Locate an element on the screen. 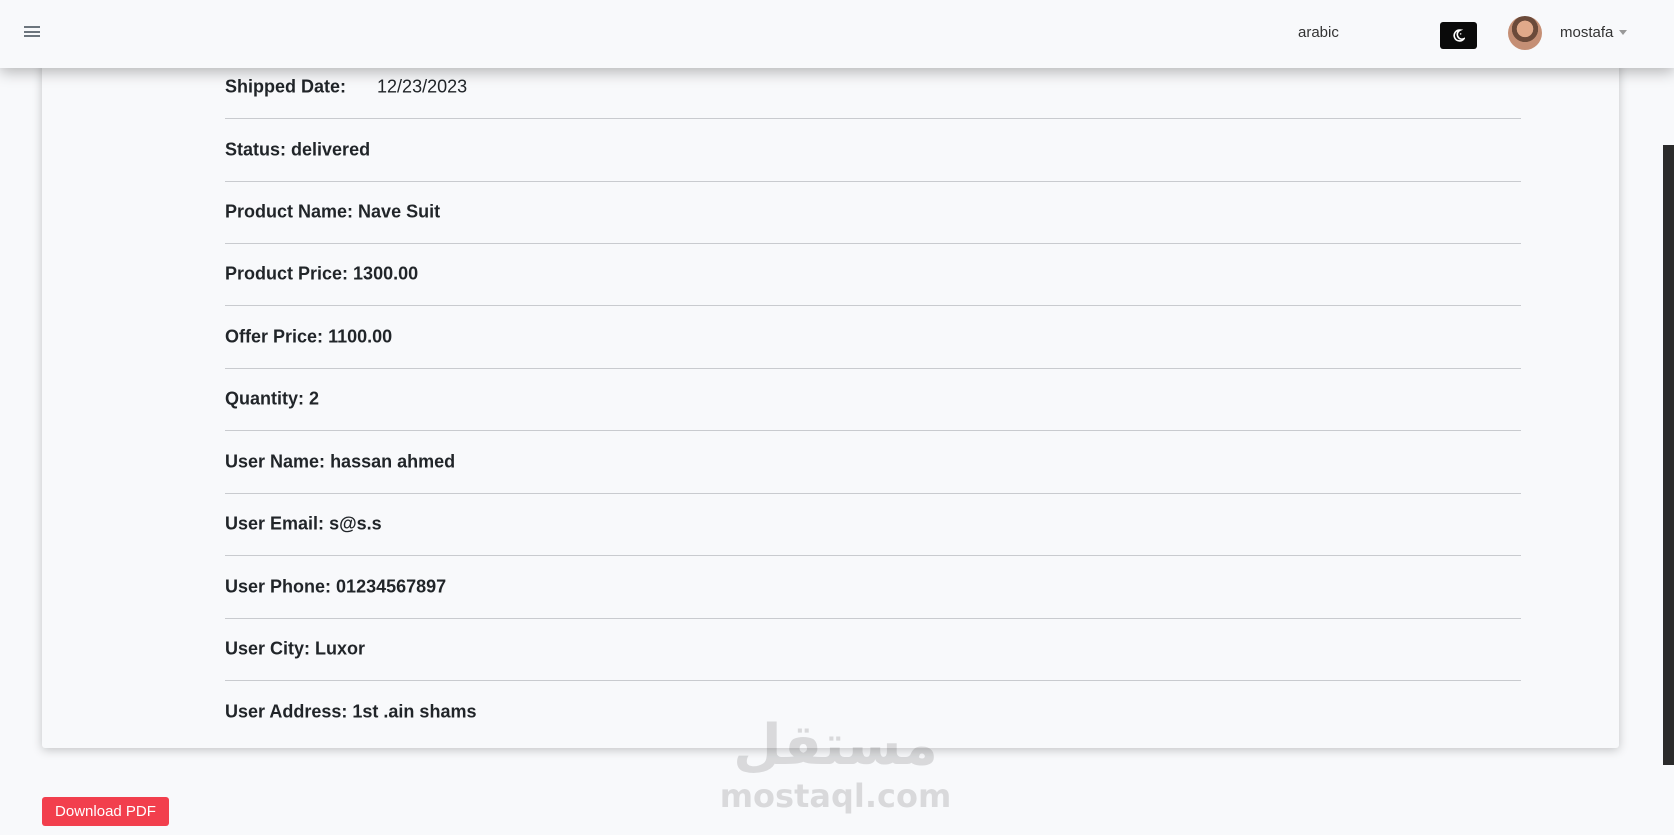 This screenshot has width=1674, height=835. vertical-scrollbar is located at coordinates (1668, 455).